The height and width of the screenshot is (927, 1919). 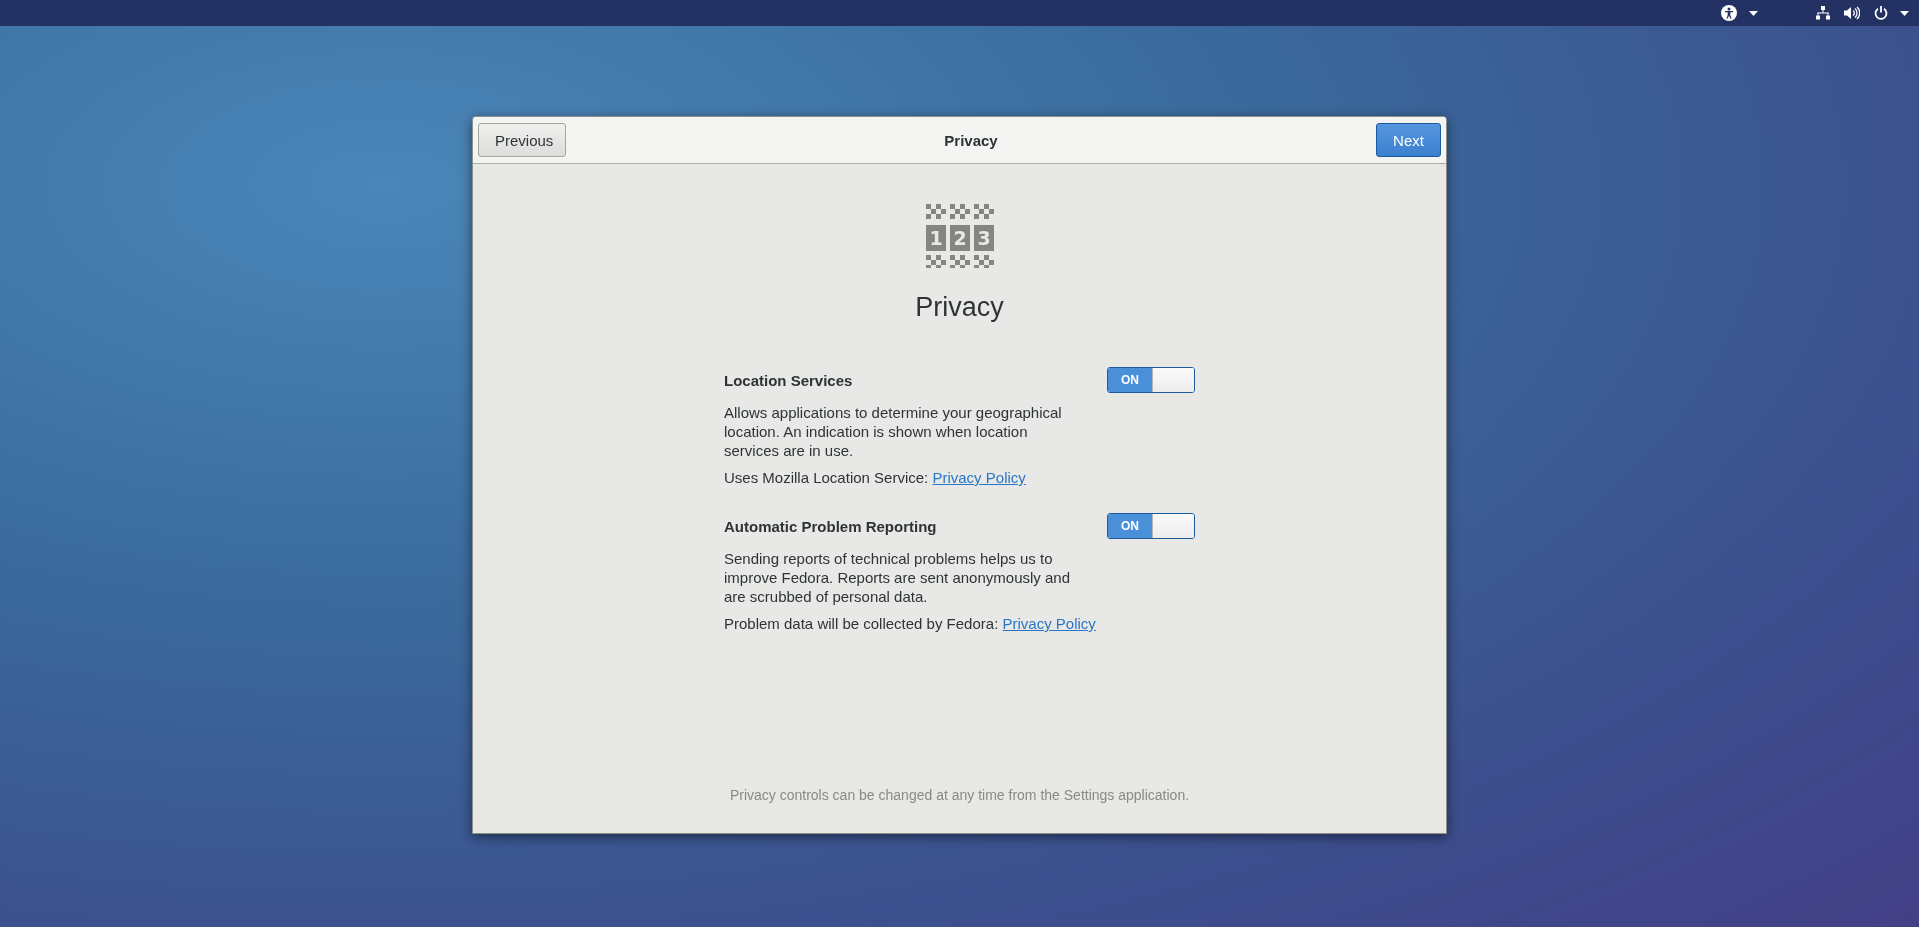 What do you see at coordinates (971, 140) in the screenshot?
I see `window-title: Privacy` at bounding box center [971, 140].